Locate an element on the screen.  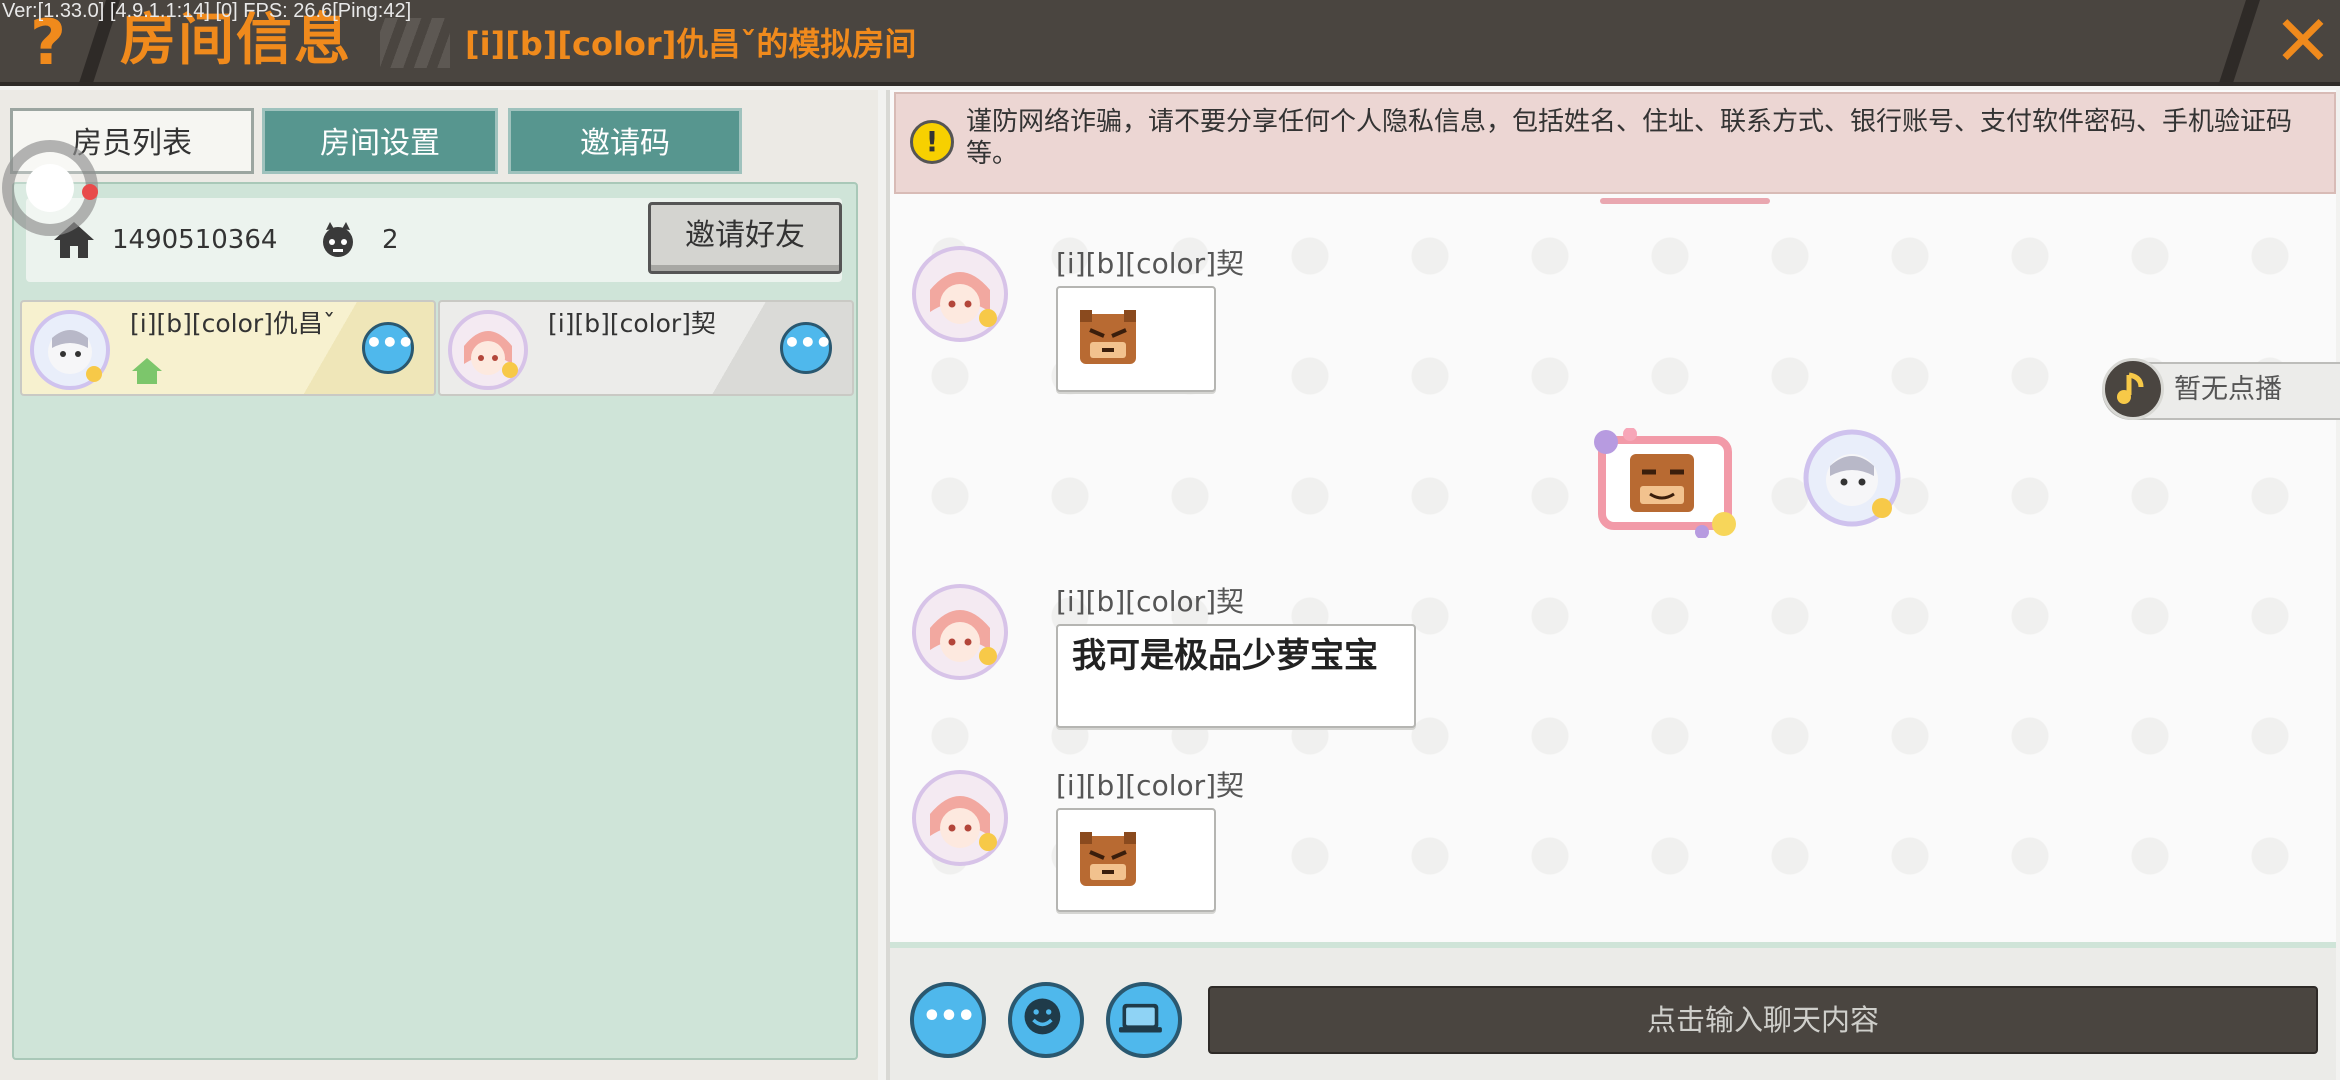
room-id: 1490510364 is located at coordinates (195, 240).